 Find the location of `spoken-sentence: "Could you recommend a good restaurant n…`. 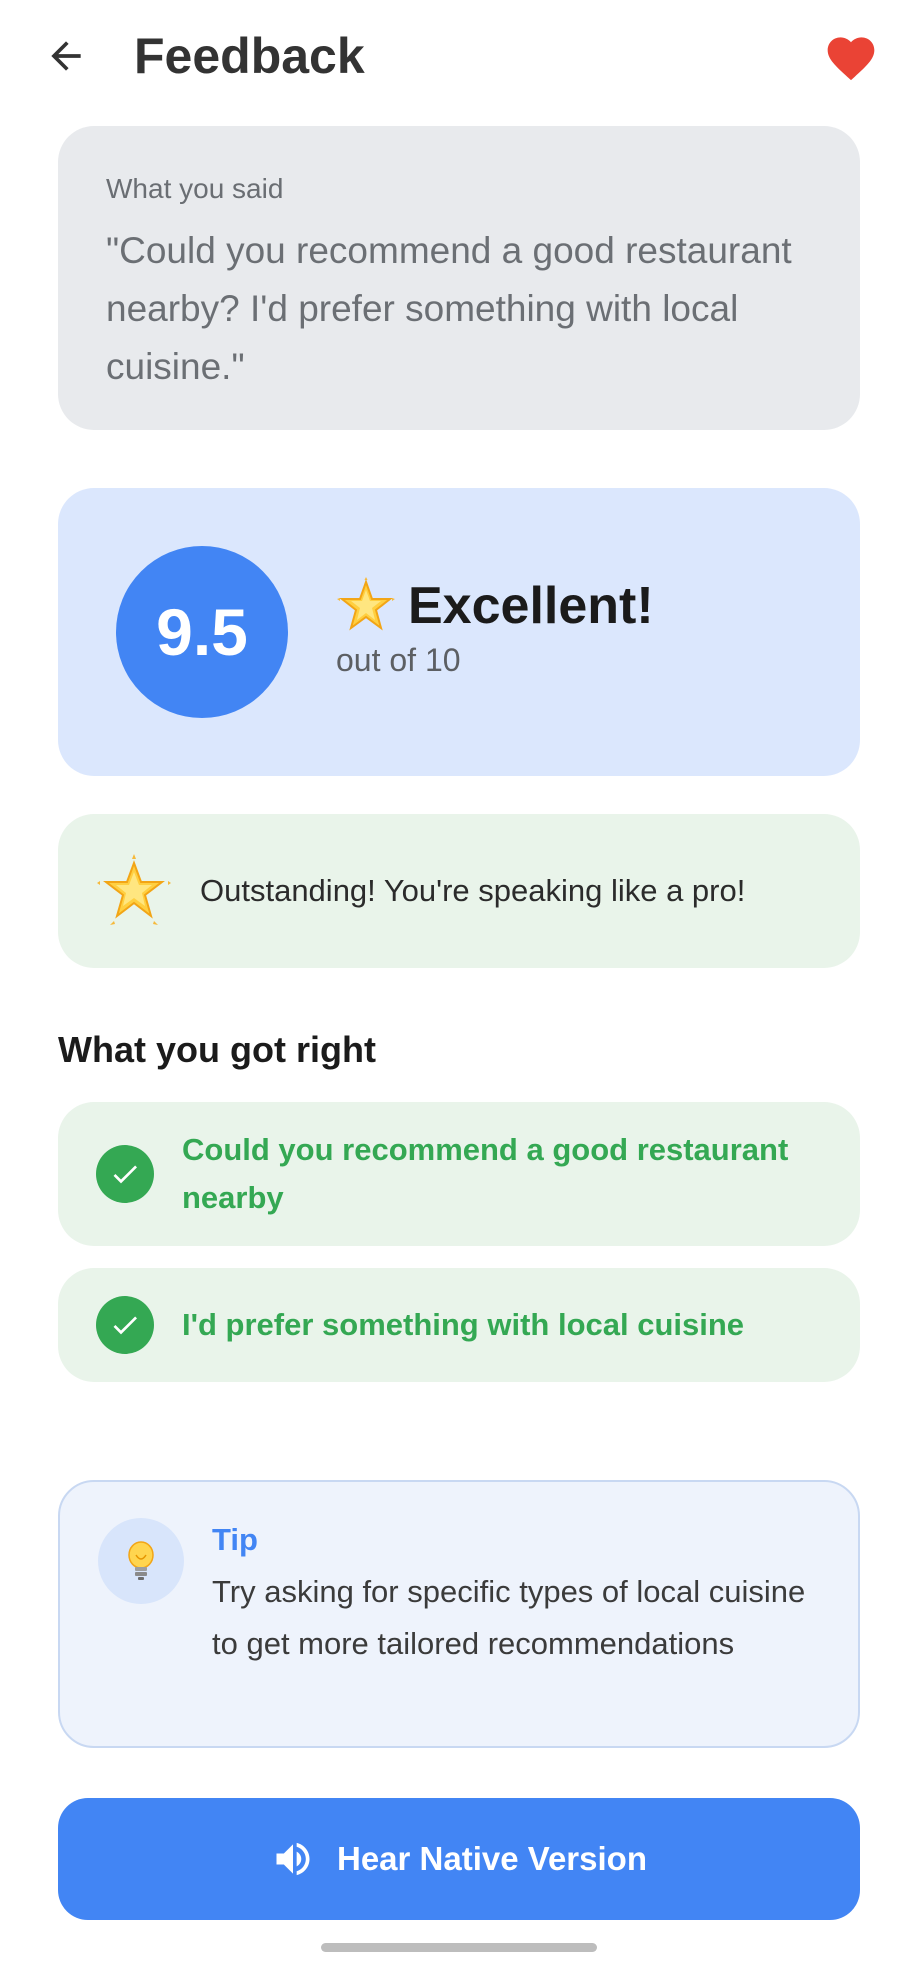

spoken-sentence: "Could you recommend a good restaurant n… is located at coordinates (449, 308).